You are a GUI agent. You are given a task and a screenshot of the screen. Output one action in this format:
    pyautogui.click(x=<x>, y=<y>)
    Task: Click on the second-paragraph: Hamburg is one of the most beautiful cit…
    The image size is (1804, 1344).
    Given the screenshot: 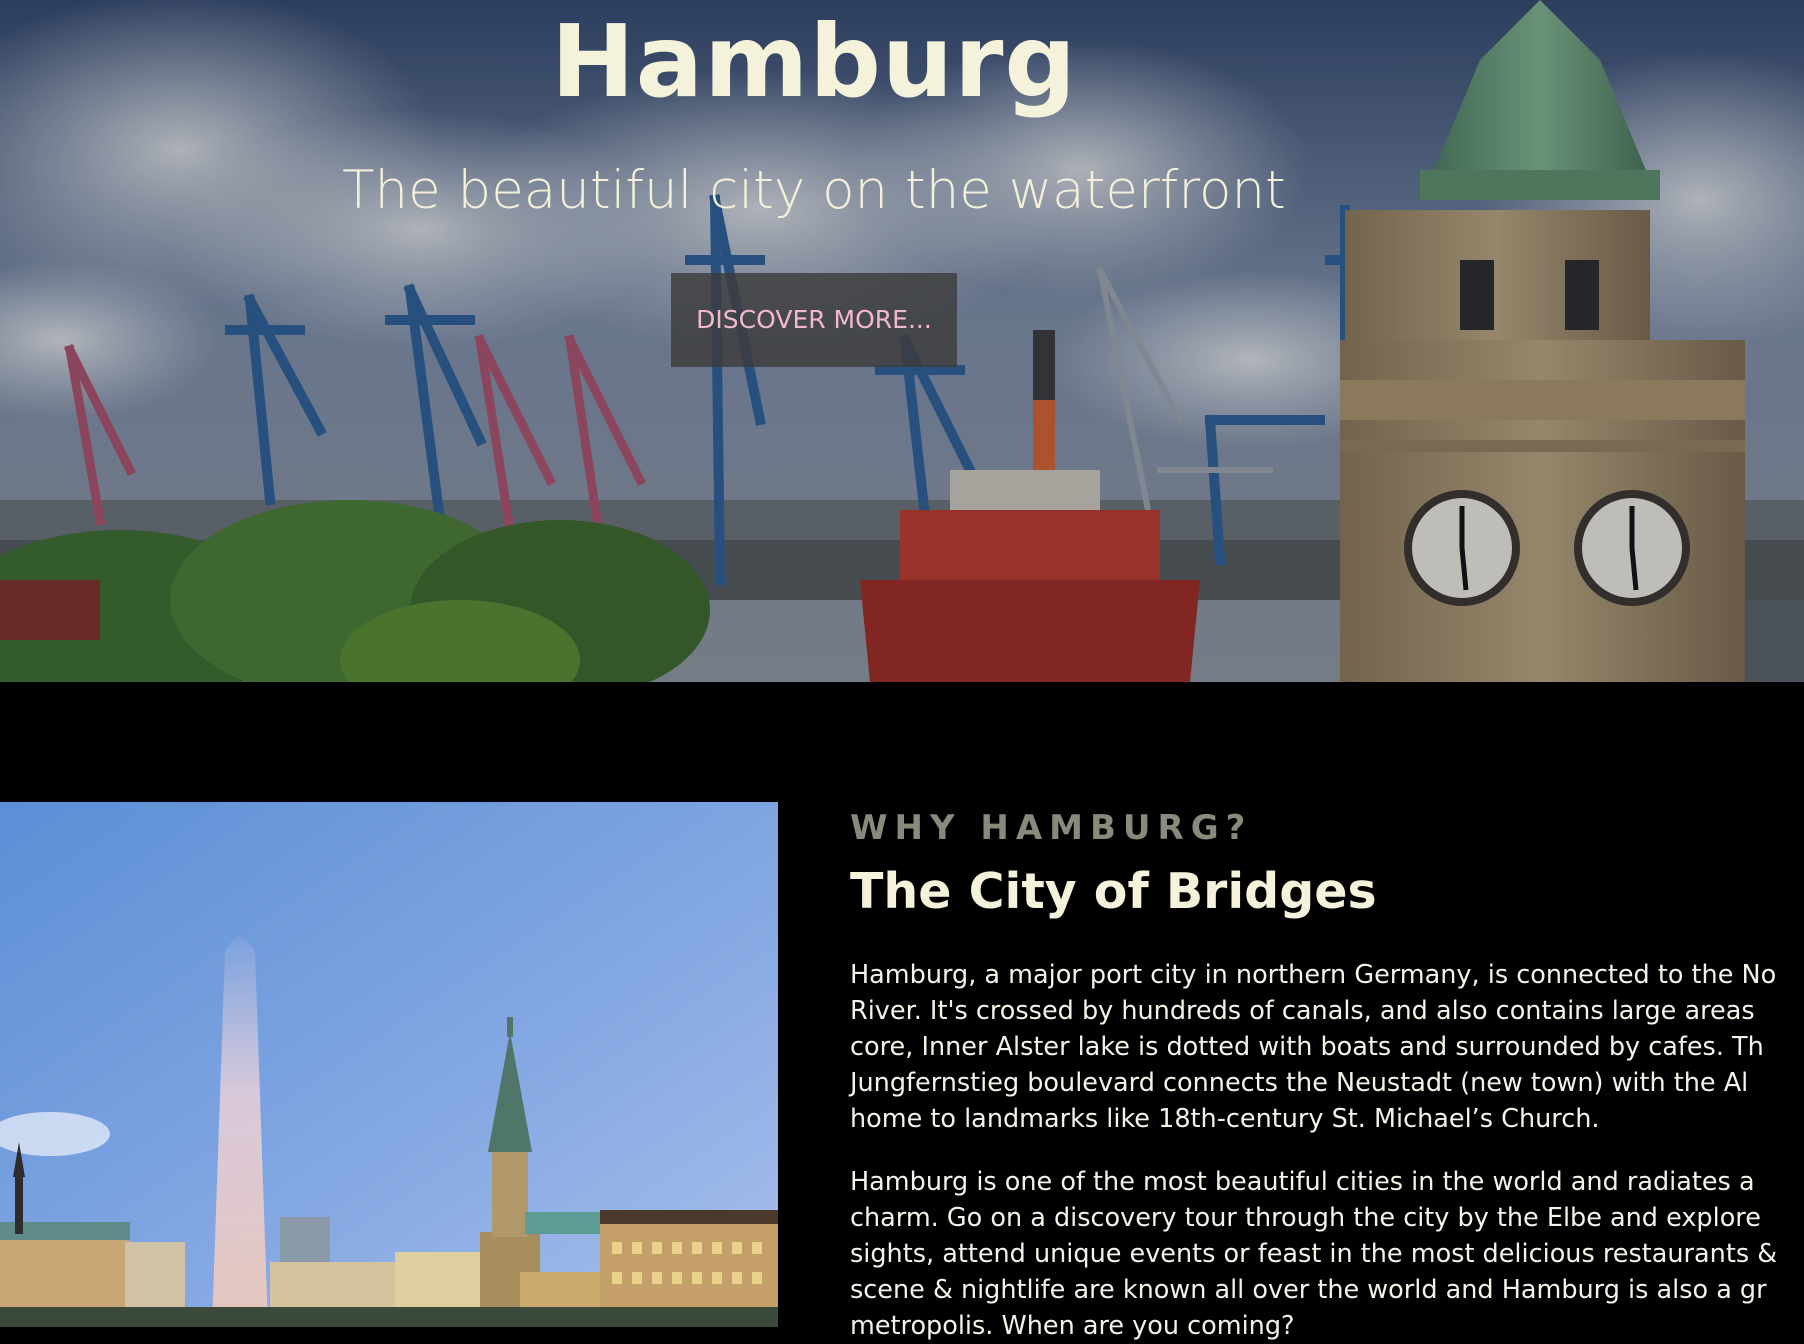 What is the action you would take?
    pyautogui.click(x=1313, y=1254)
    